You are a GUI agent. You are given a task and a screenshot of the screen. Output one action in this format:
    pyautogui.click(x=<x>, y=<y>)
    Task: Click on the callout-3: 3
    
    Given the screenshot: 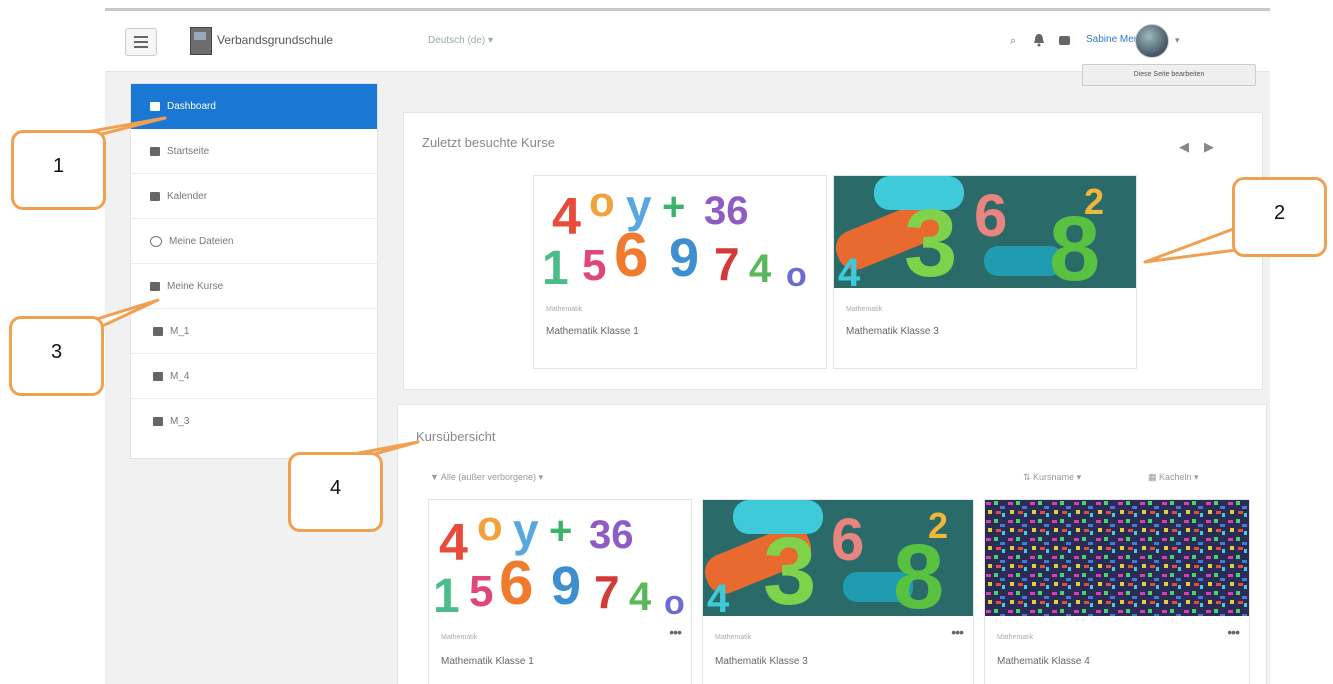 What is the action you would take?
    pyautogui.click(x=56, y=356)
    